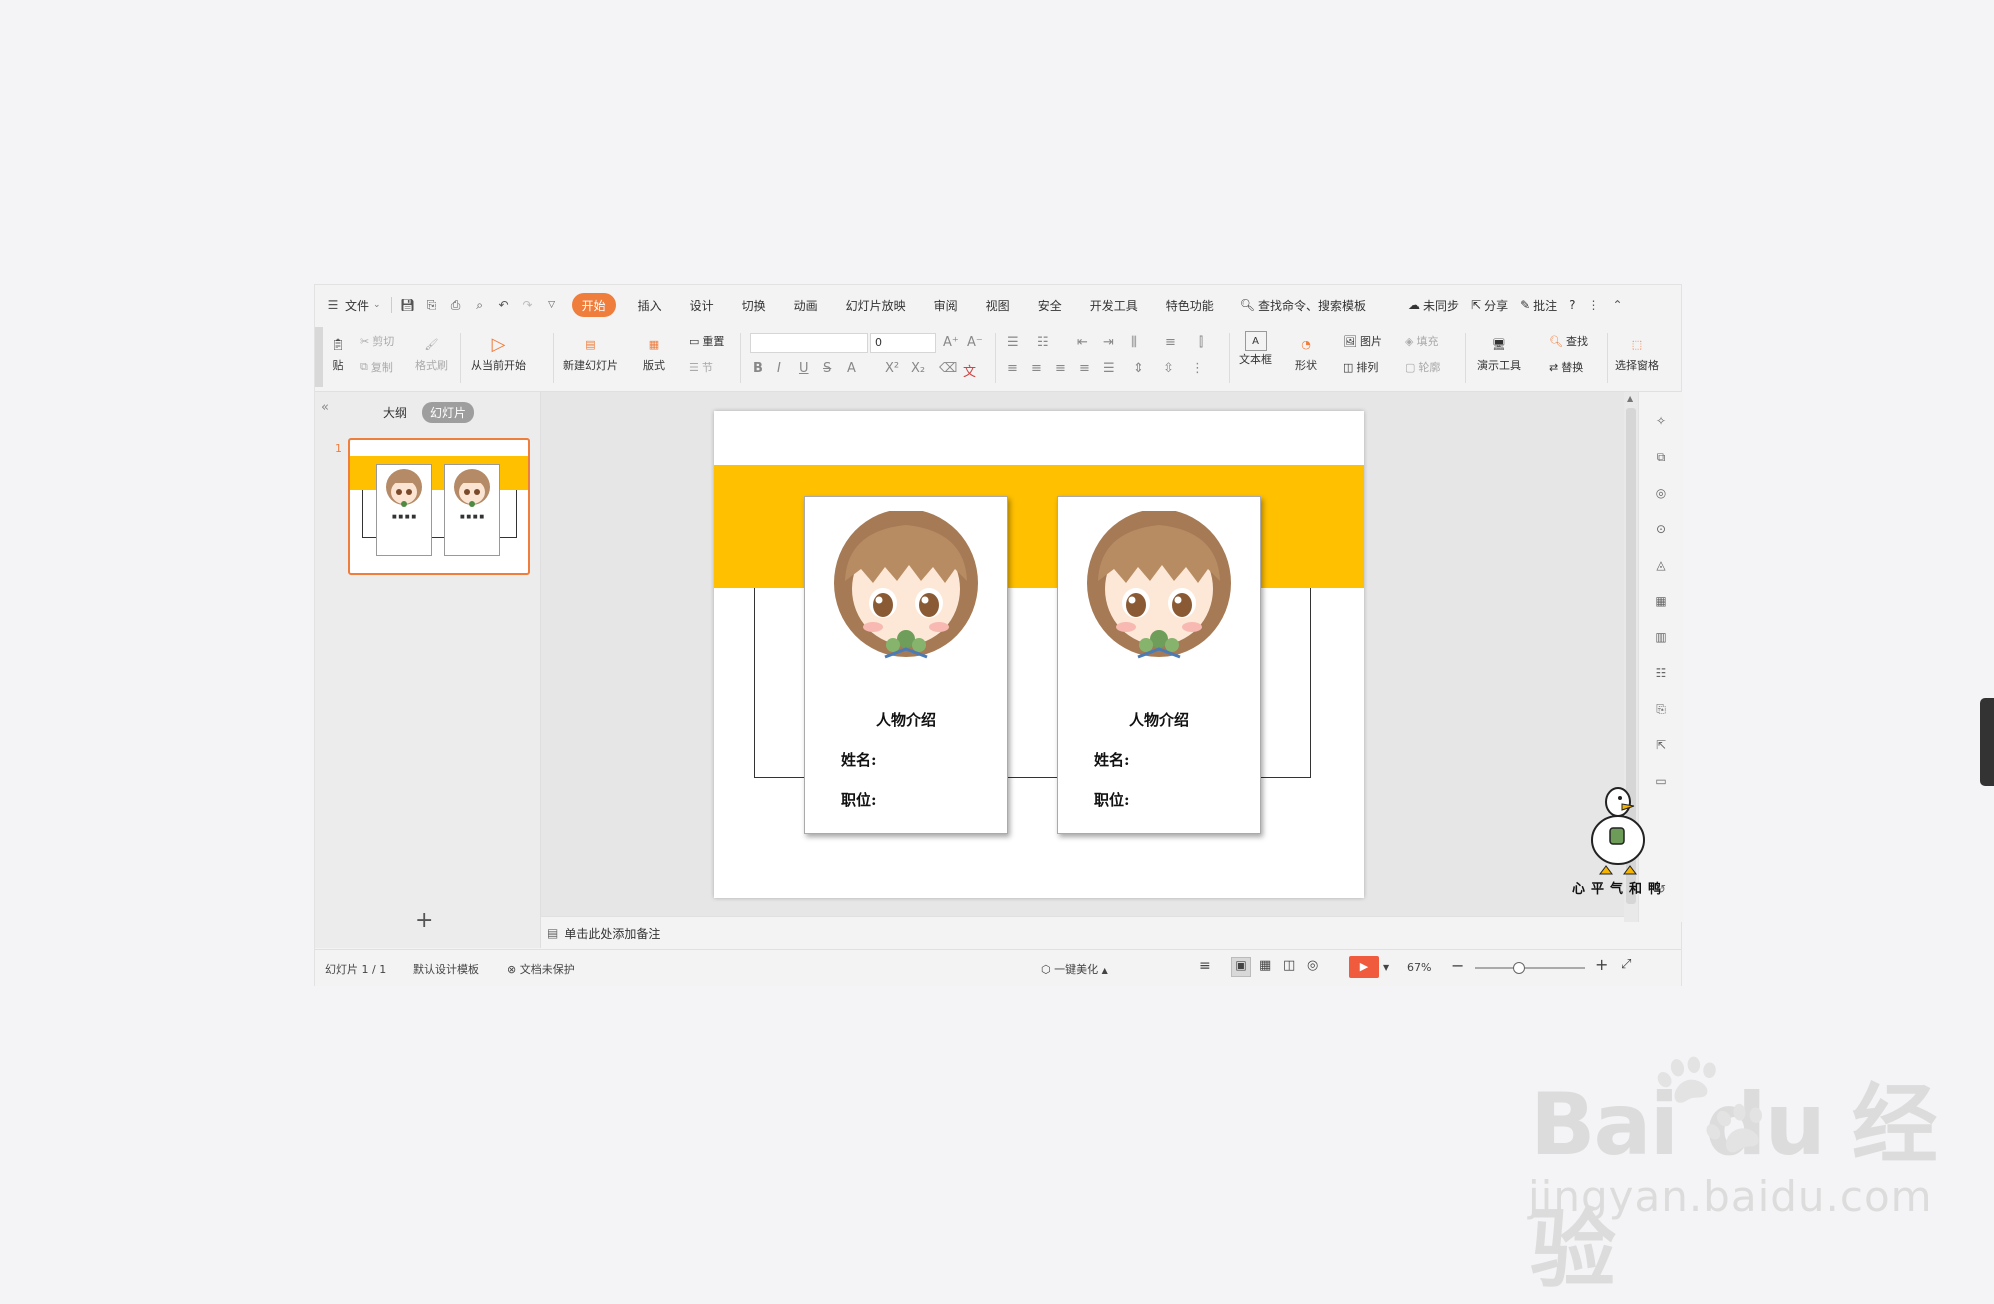  I want to click on tab-outline: 大纲, so click(395, 412).